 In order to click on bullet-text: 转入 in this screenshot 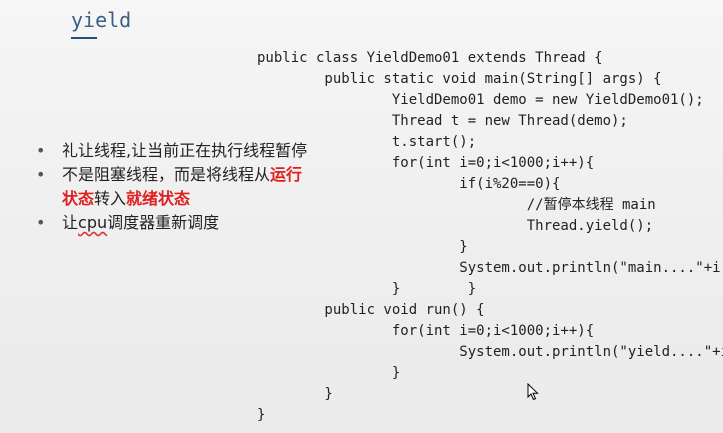, I will do `click(110, 198)`.